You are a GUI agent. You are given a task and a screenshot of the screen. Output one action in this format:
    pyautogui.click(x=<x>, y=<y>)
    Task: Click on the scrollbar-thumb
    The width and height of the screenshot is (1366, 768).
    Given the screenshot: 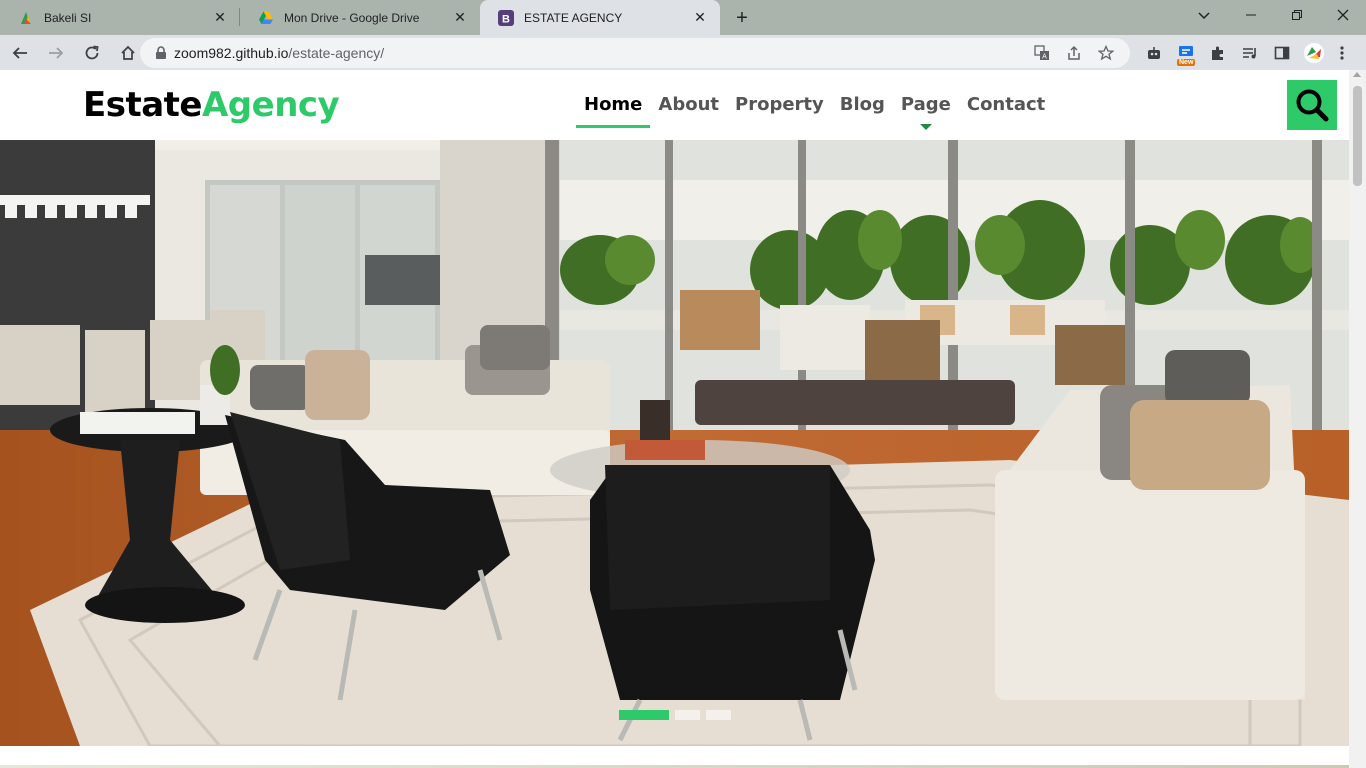 What is the action you would take?
    pyautogui.click(x=1357, y=136)
    